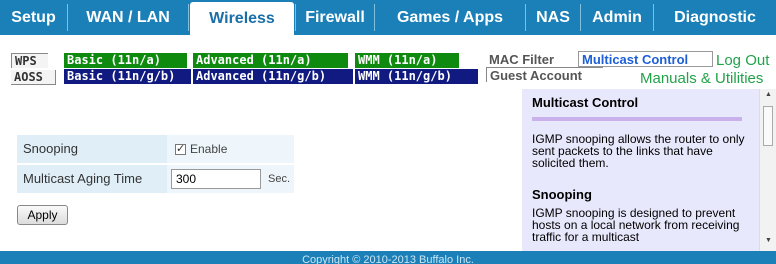 The width and height of the screenshot is (776, 264). Describe the element at coordinates (216, 179) in the screenshot. I see `aging-time-input` at that location.